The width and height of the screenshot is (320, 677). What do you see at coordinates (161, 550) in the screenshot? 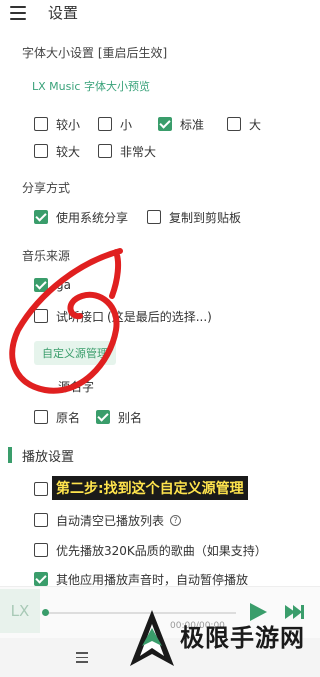
I see `option-label: 优先播放320K品质的歌曲（如果支持）` at bounding box center [161, 550].